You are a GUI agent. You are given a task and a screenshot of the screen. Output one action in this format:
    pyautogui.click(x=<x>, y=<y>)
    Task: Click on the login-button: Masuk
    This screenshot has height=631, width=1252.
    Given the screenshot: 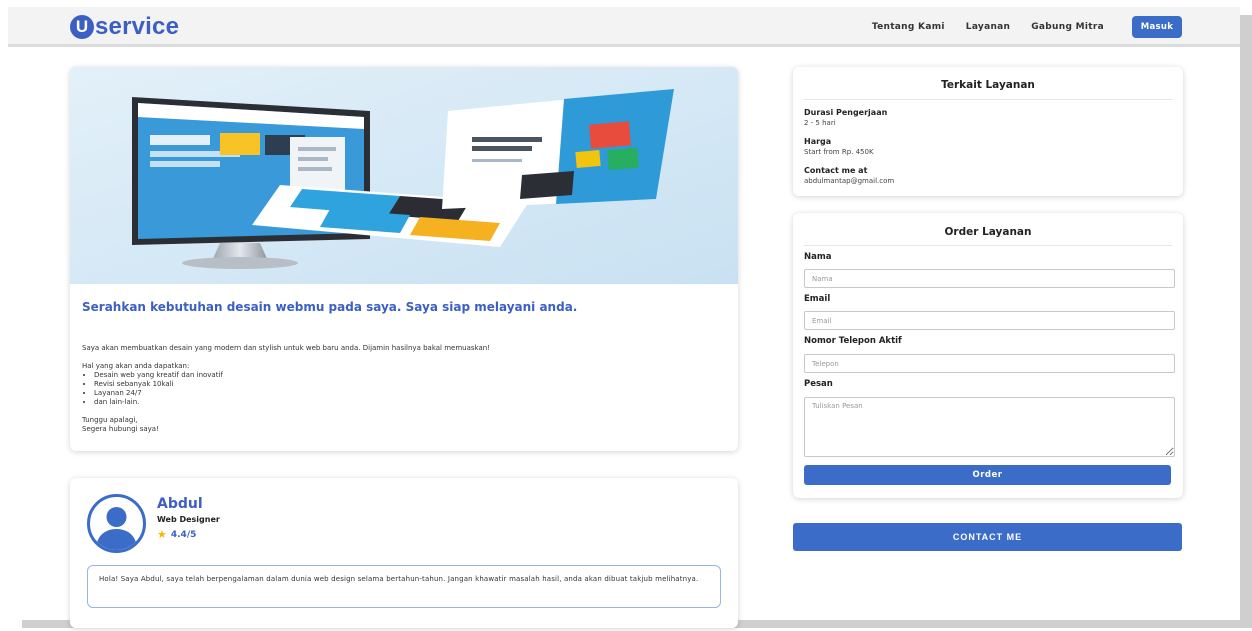 What is the action you would take?
    pyautogui.click(x=1157, y=27)
    